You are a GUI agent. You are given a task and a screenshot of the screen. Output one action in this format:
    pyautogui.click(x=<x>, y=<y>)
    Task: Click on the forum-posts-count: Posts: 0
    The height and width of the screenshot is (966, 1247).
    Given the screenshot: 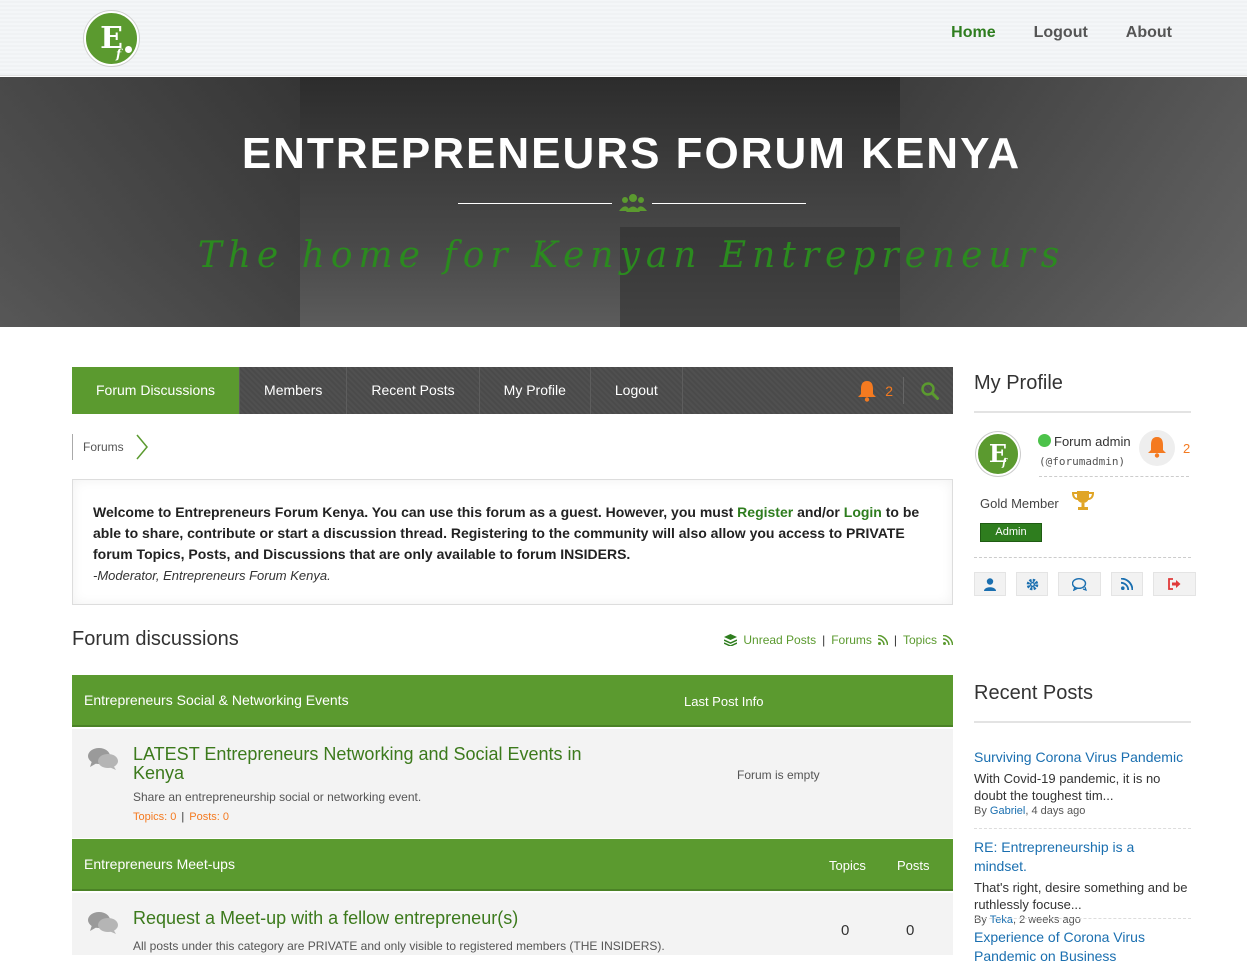 What is the action you would take?
    pyautogui.click(x=209, y=817)
    